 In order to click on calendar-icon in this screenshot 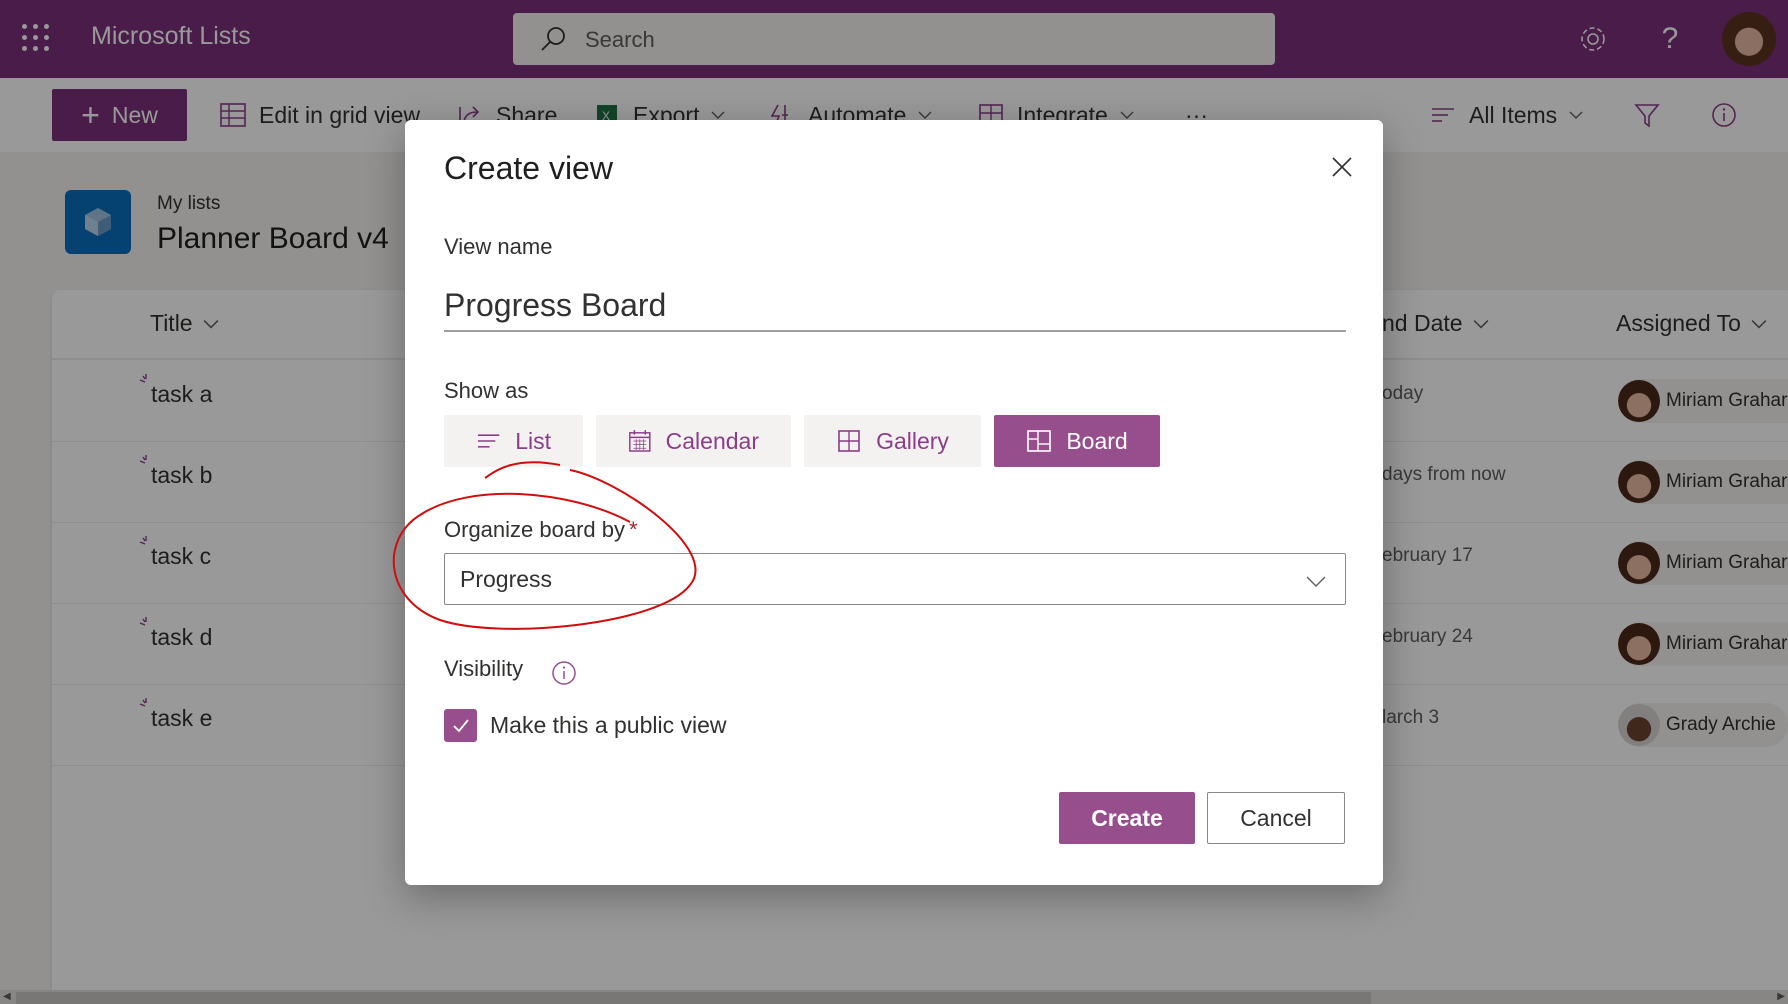, I will do `click(640, 441)`.